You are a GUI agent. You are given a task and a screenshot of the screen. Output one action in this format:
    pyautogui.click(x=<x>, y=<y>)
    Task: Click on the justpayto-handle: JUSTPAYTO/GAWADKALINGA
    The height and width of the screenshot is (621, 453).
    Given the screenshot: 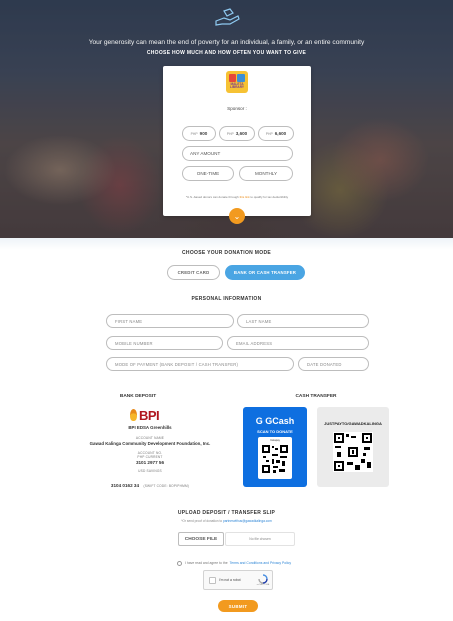 What is the action you would take?
    pyautogui.click(x=353, y=423)
    